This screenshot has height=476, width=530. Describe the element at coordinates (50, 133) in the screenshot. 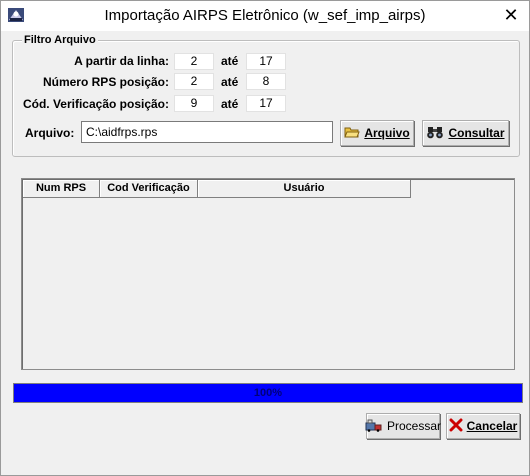

I see `label-arquivo: Arquivo:` at that location.